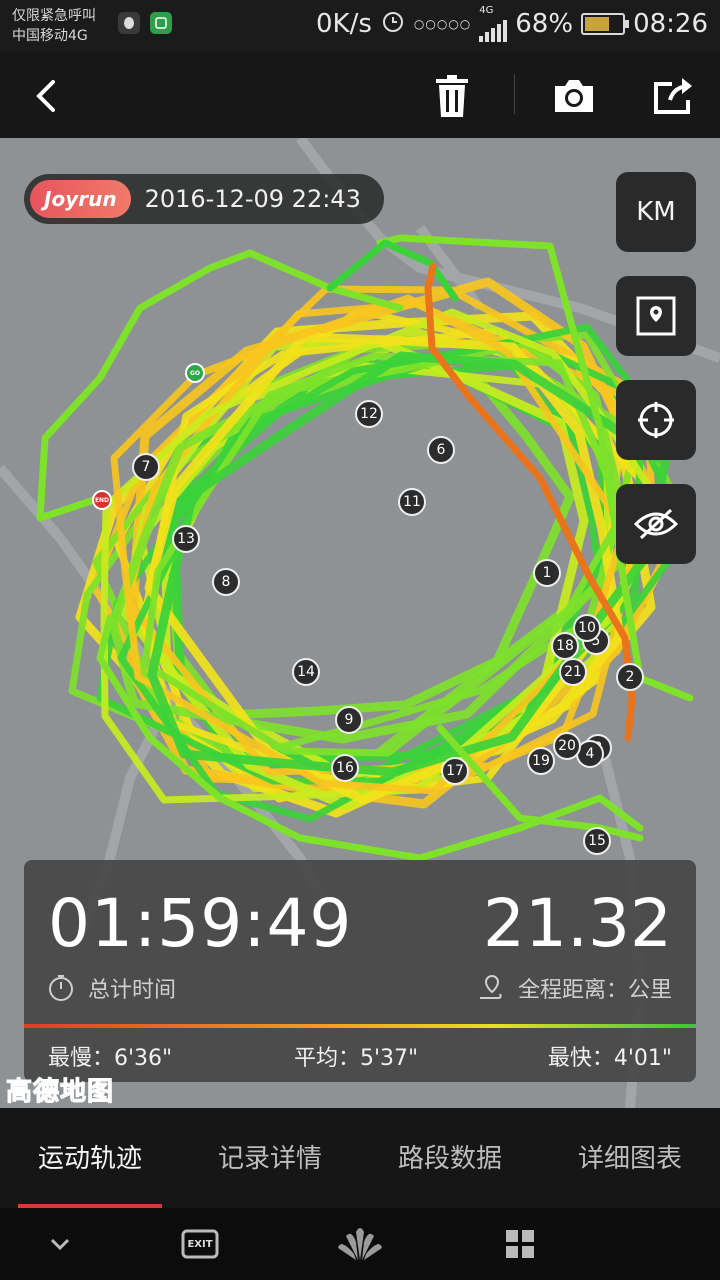 This screenshot has height=1280, width=720. What do you see at coordinates (60, 1092) in the screenshot?
I see `amap-logo: 高德地图` at bounding box center [60, 1092].